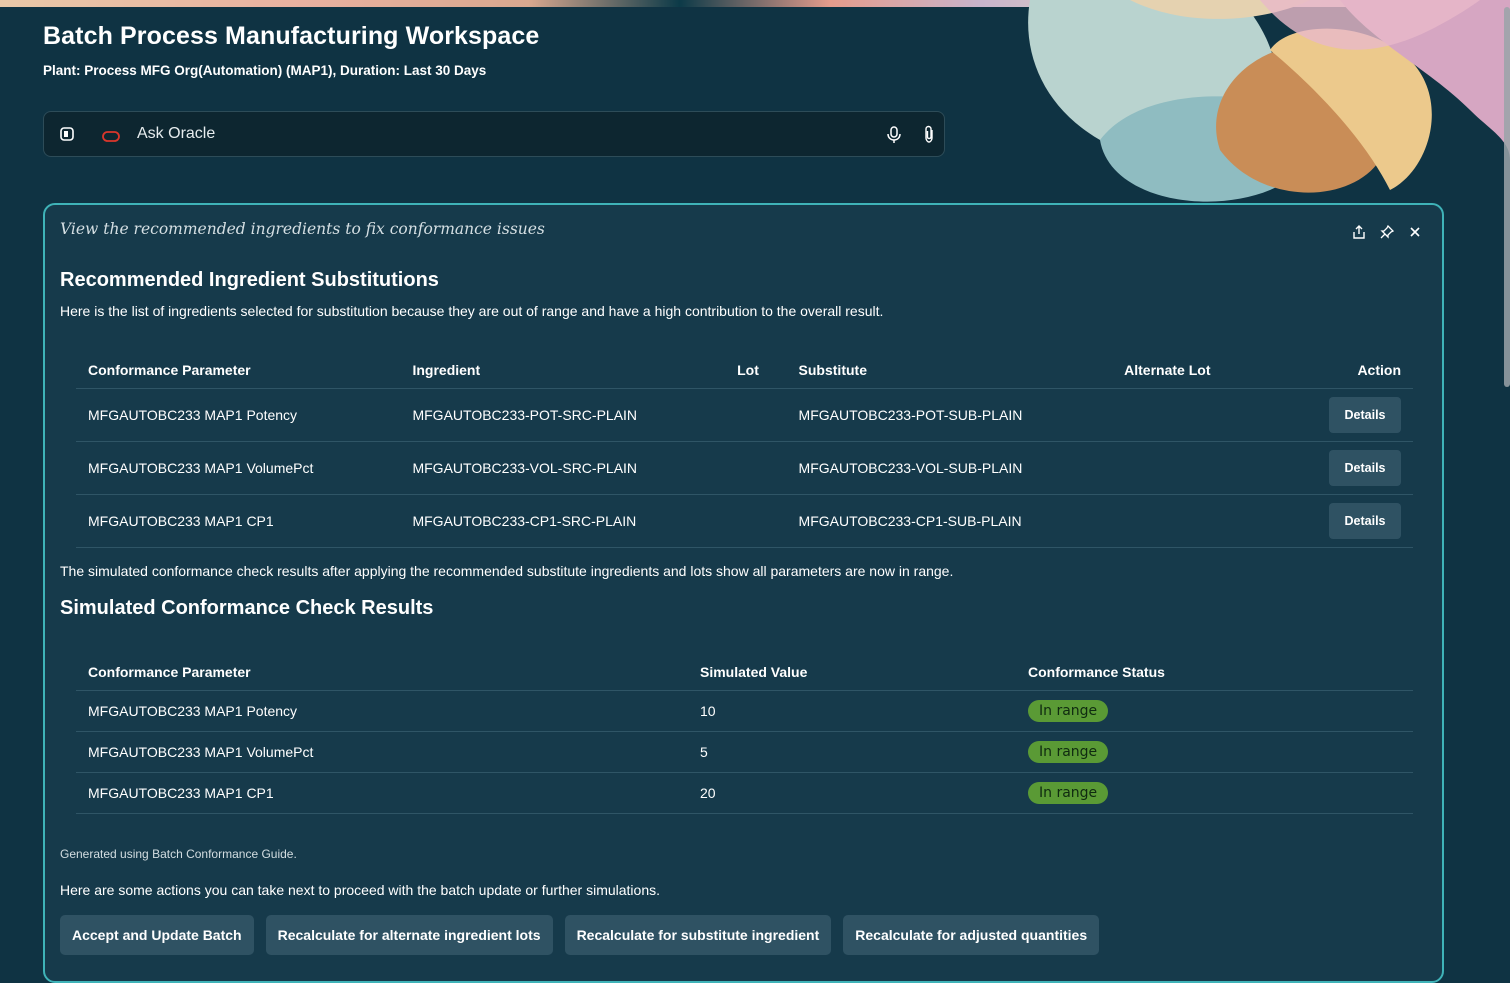 Image resolution: width=1510 pixels, height=983 pixels. What do you see at coordinates (1260, 105) in the screenshot?
I see `decorative-artwork` at bounding box center [1260, 105].